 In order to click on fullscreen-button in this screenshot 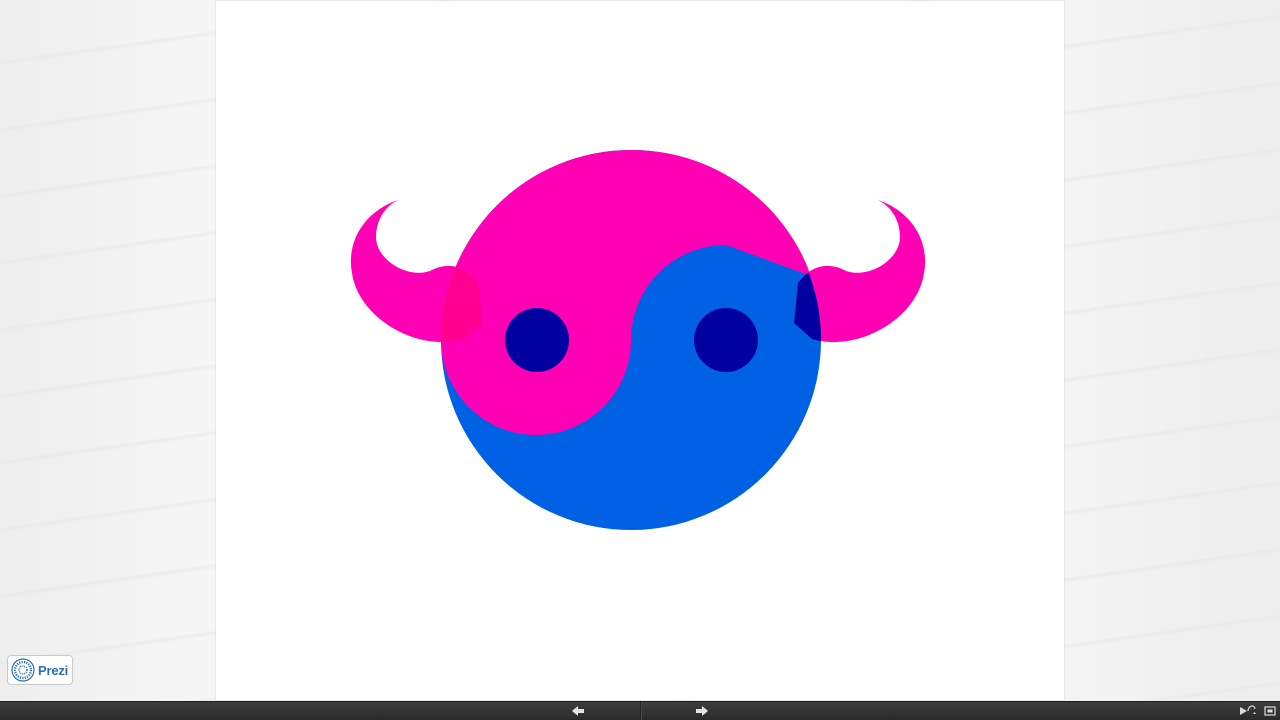, I will do `click(1270, 711)`.